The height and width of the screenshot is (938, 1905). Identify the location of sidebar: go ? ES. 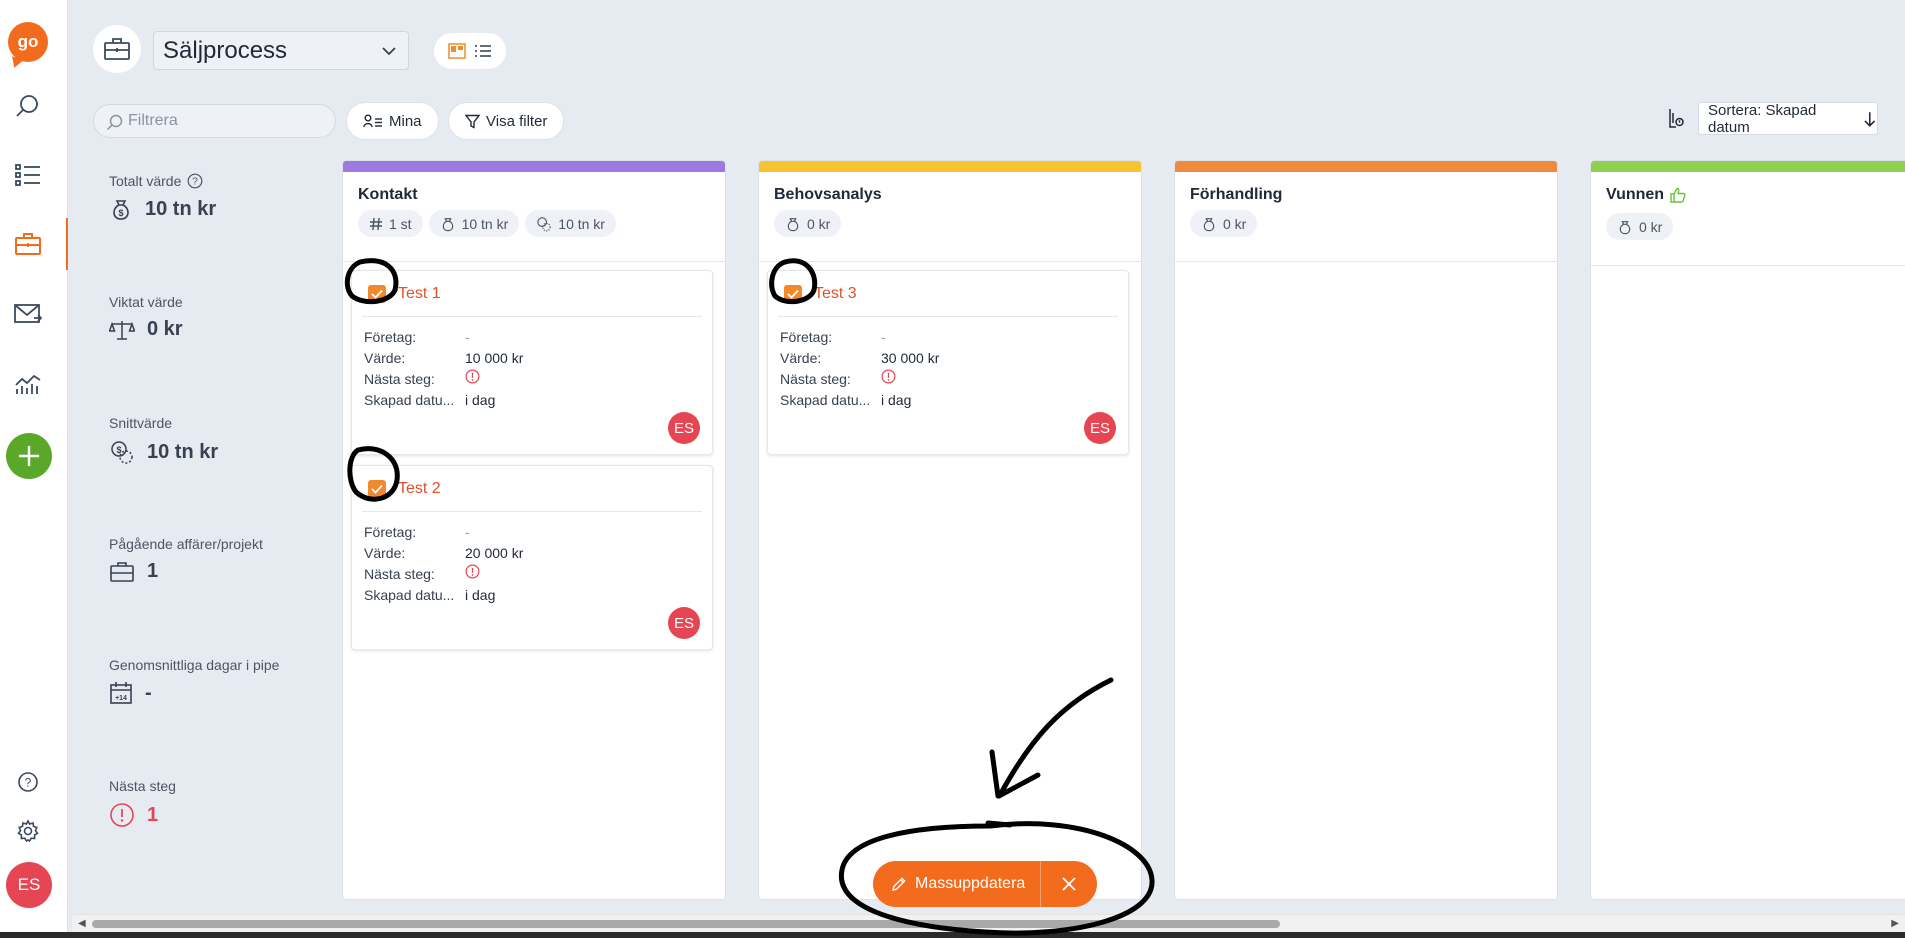
(34, 469).